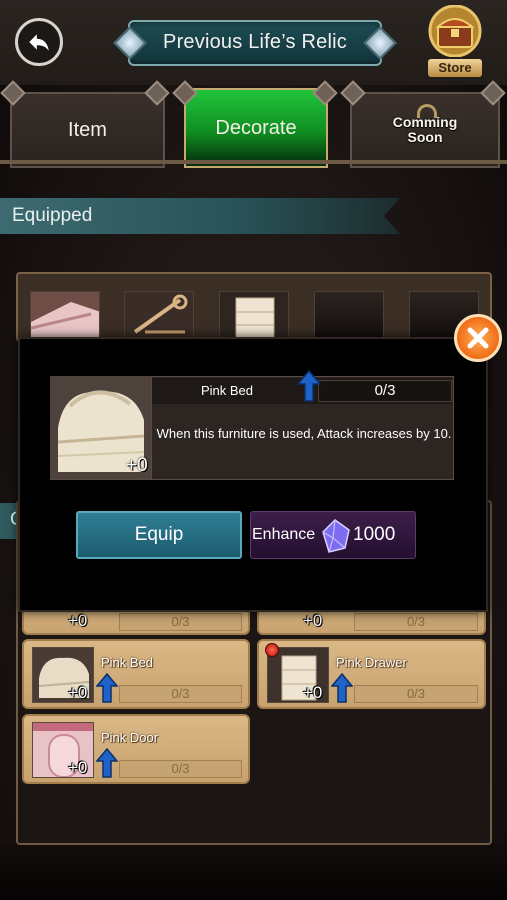 The width and height of the screenshot is (507, 900). I want to click on new-badge, so click(272, 650).